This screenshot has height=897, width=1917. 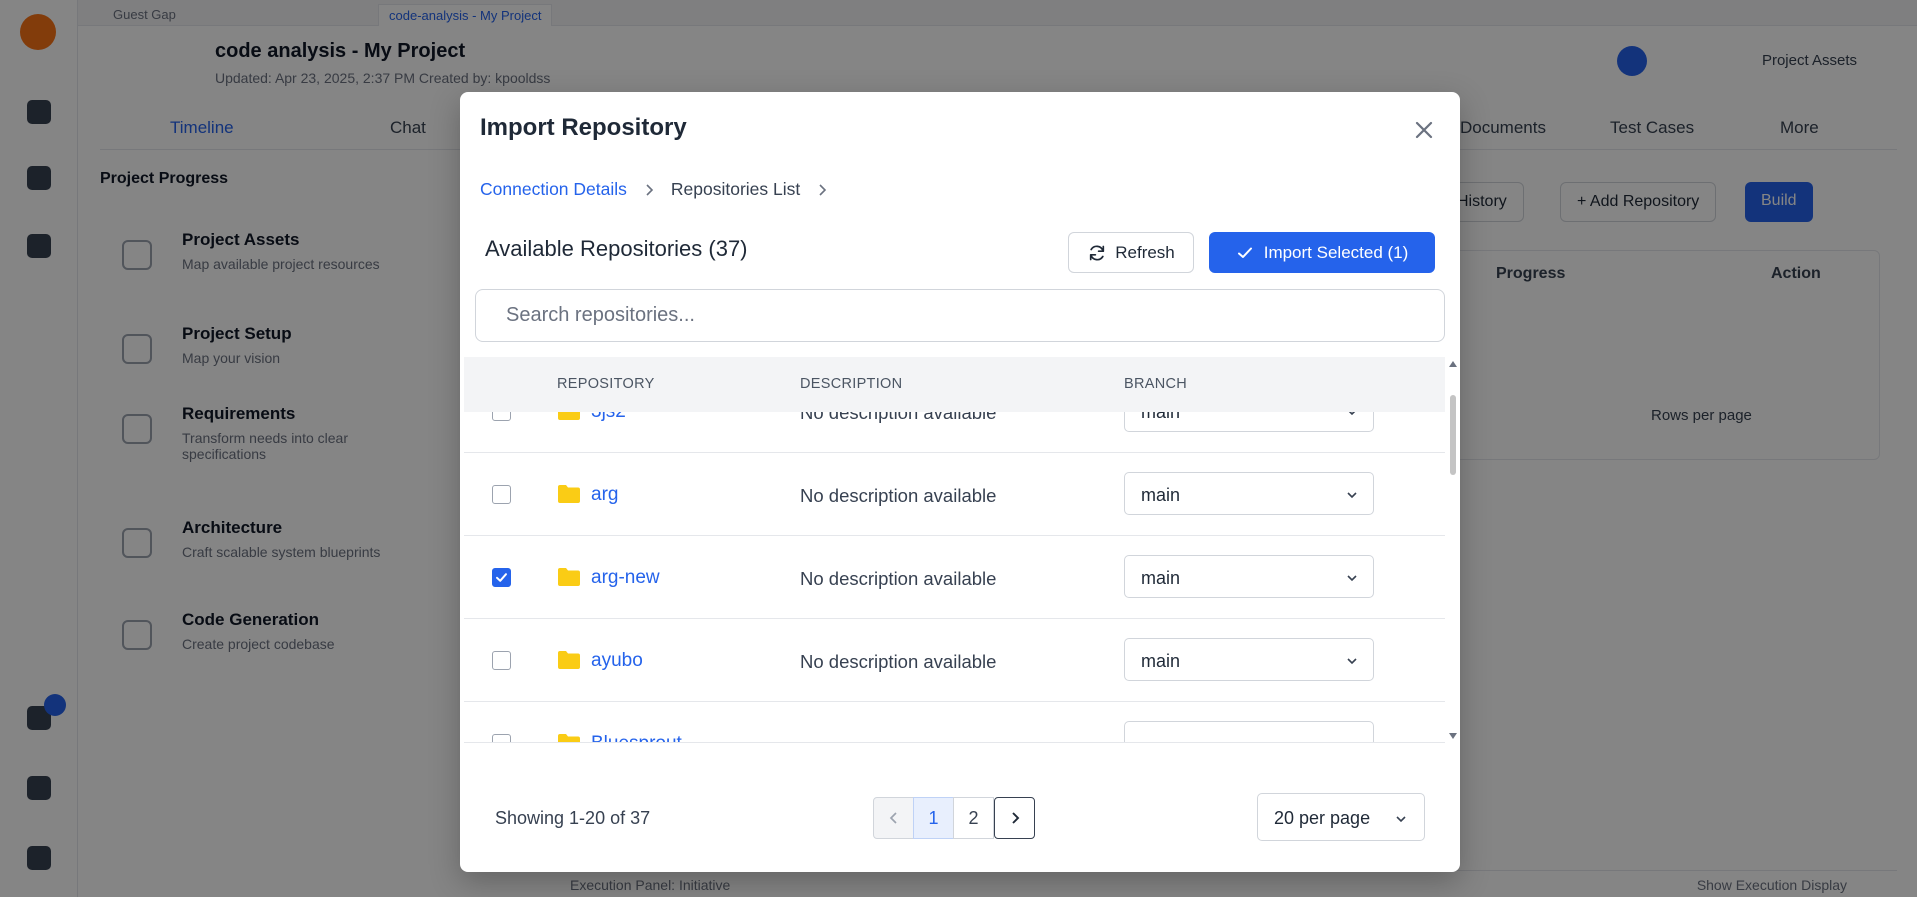 I want to click on repository-name-link: ayubo, so click(x=617, y=661).